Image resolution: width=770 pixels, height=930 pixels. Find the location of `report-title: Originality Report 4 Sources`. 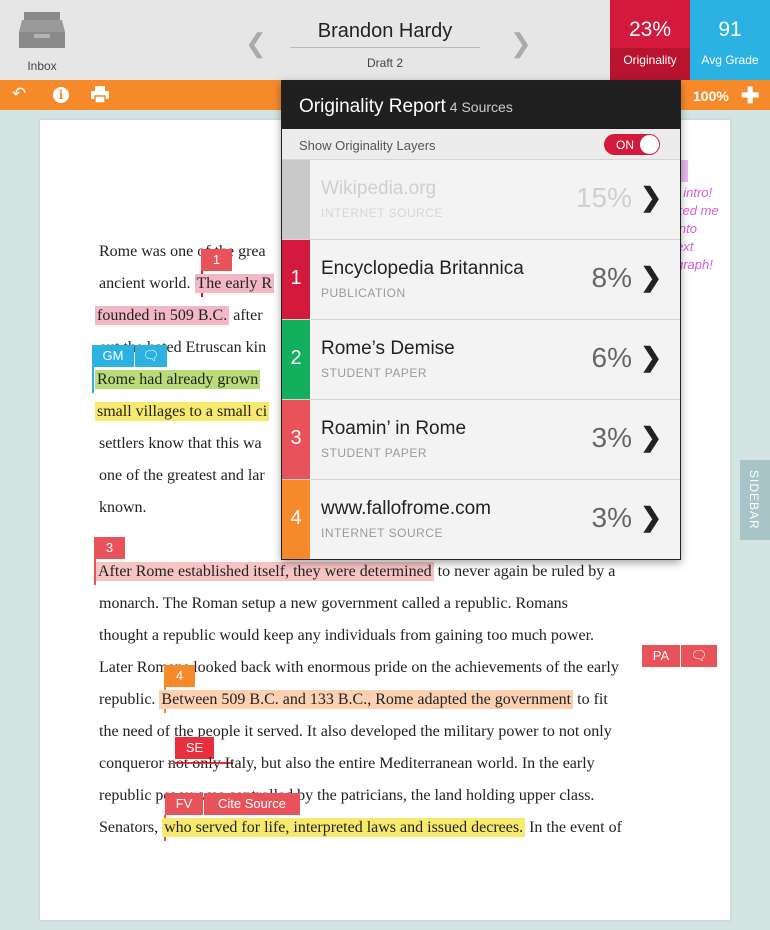

report-title: Originality Report 4 Sources is located at coordinates (406, 107).